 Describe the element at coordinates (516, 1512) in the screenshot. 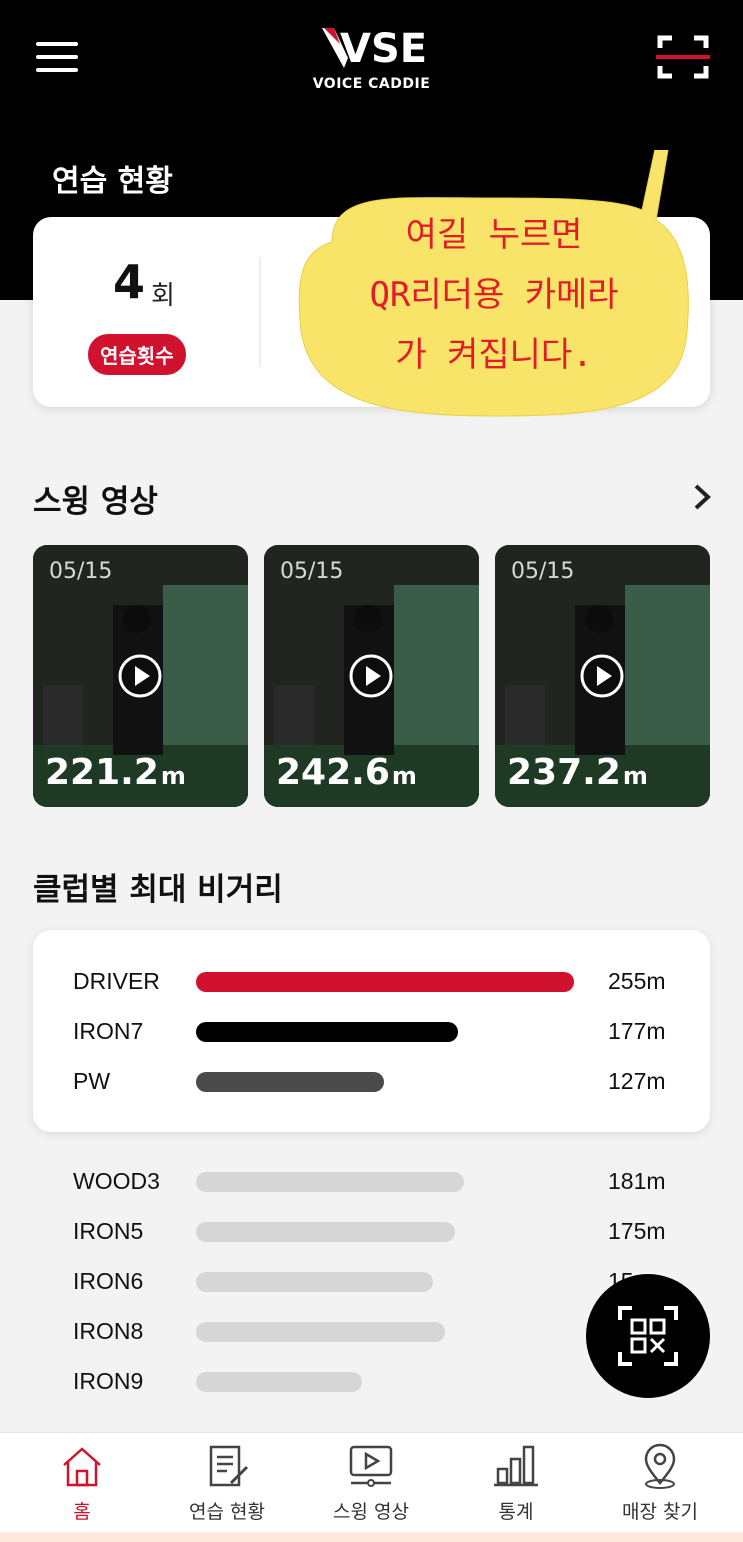

I see `nav-label: 통계` at that location.